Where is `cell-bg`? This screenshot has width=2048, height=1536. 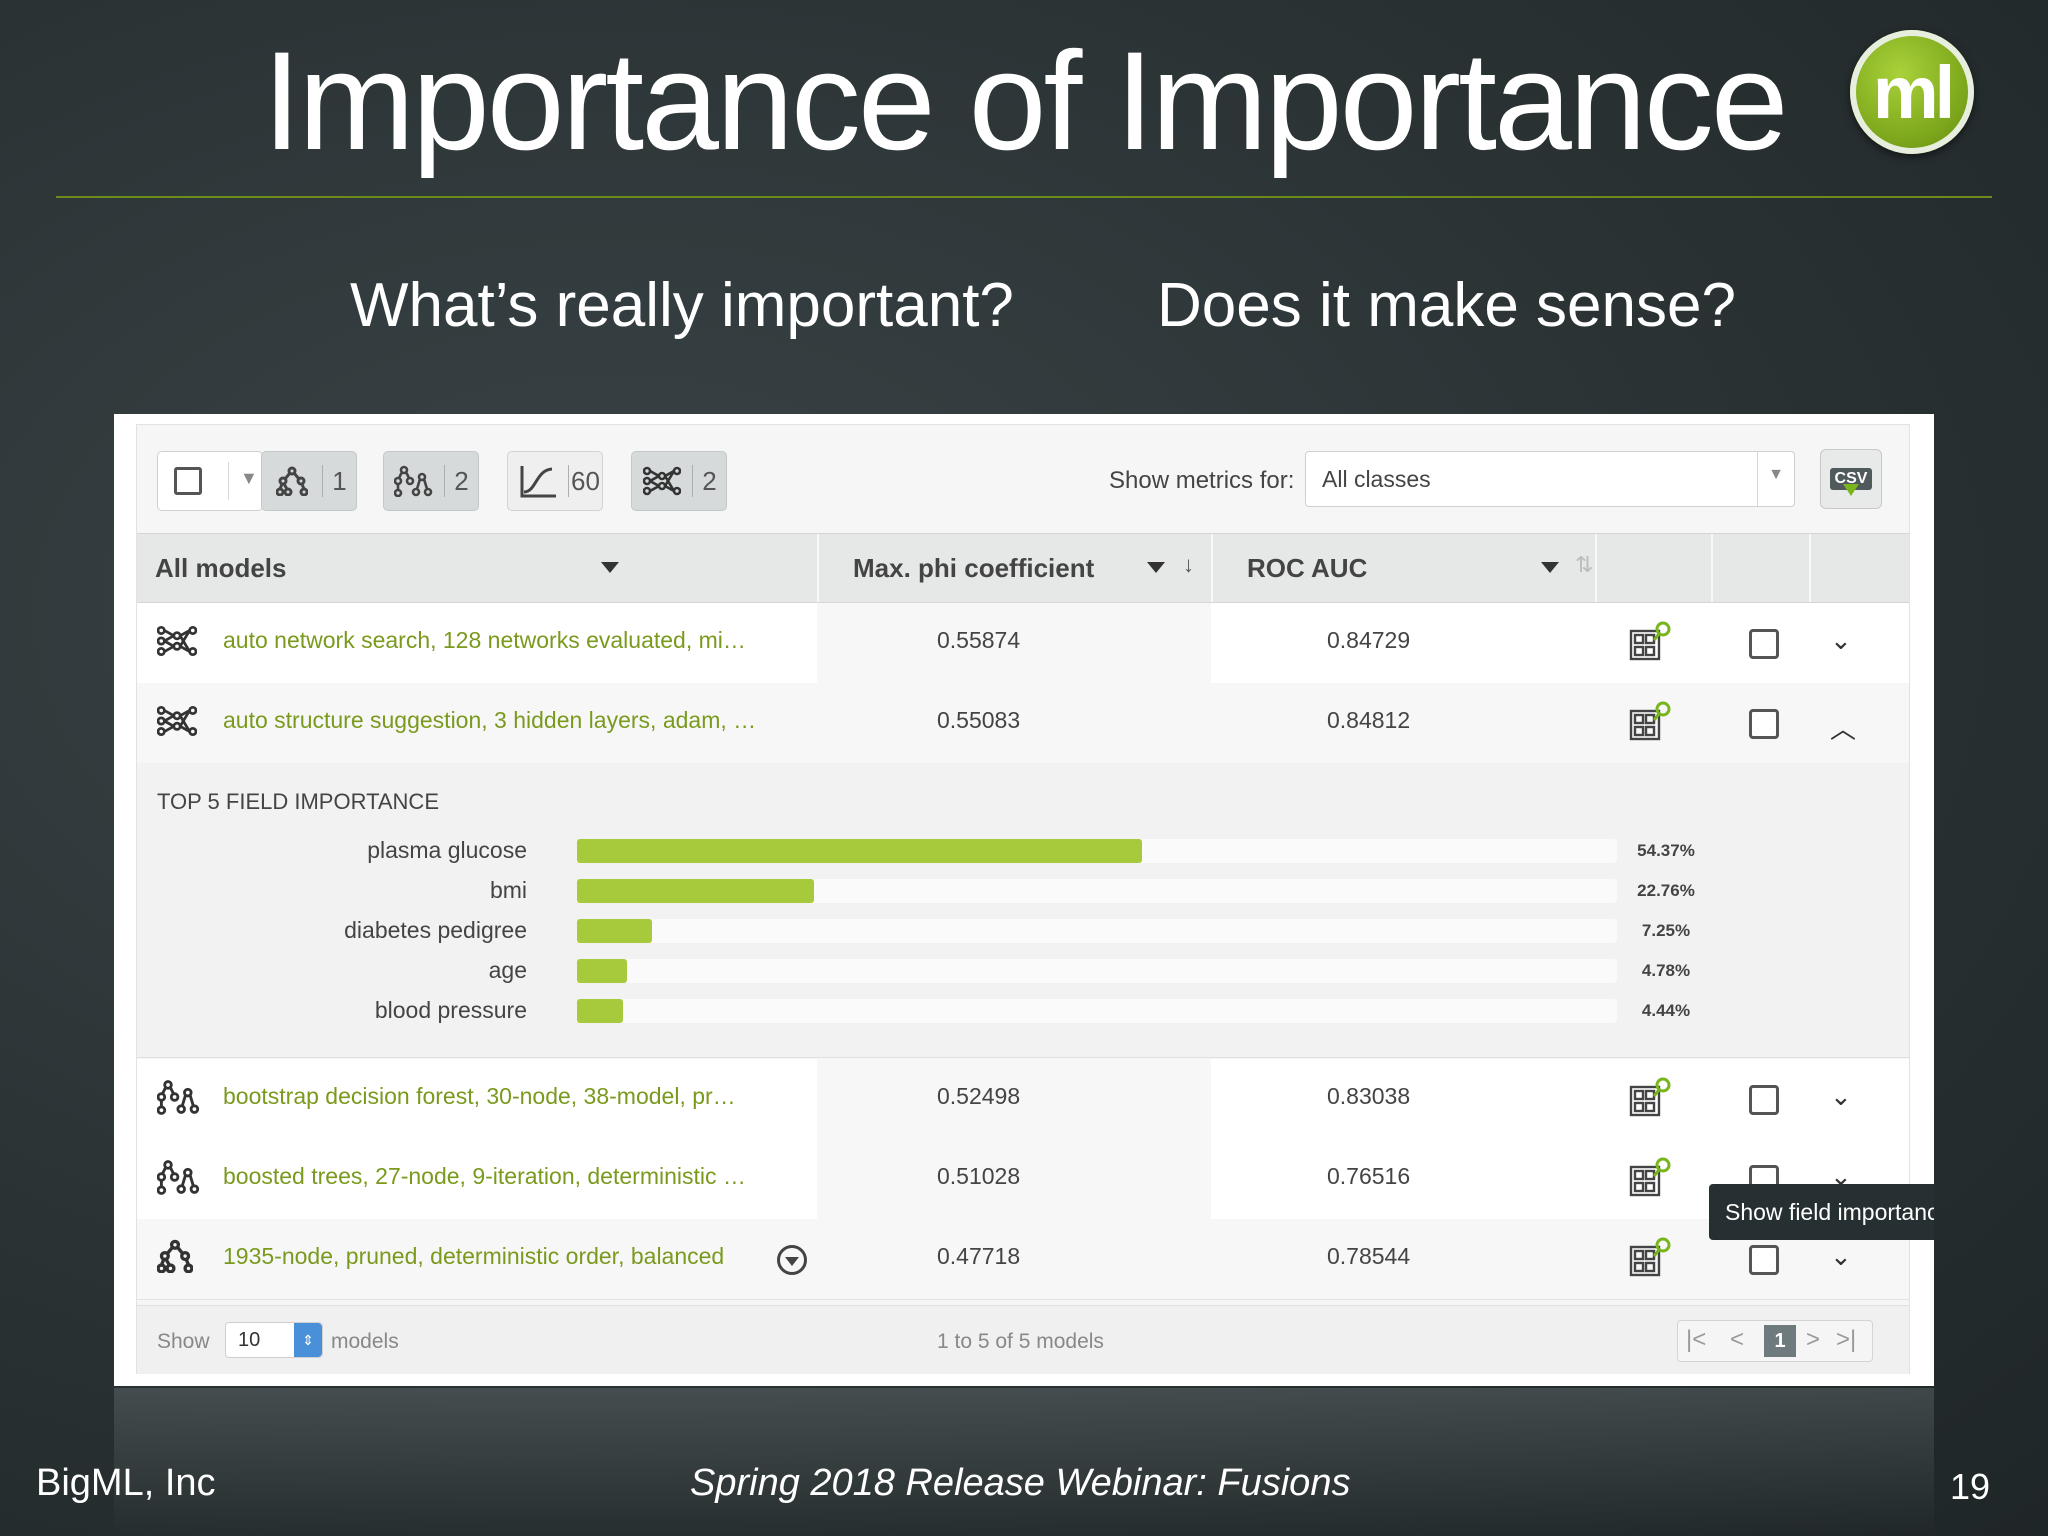 cell-bg is located at coordinates (1560, 1099).